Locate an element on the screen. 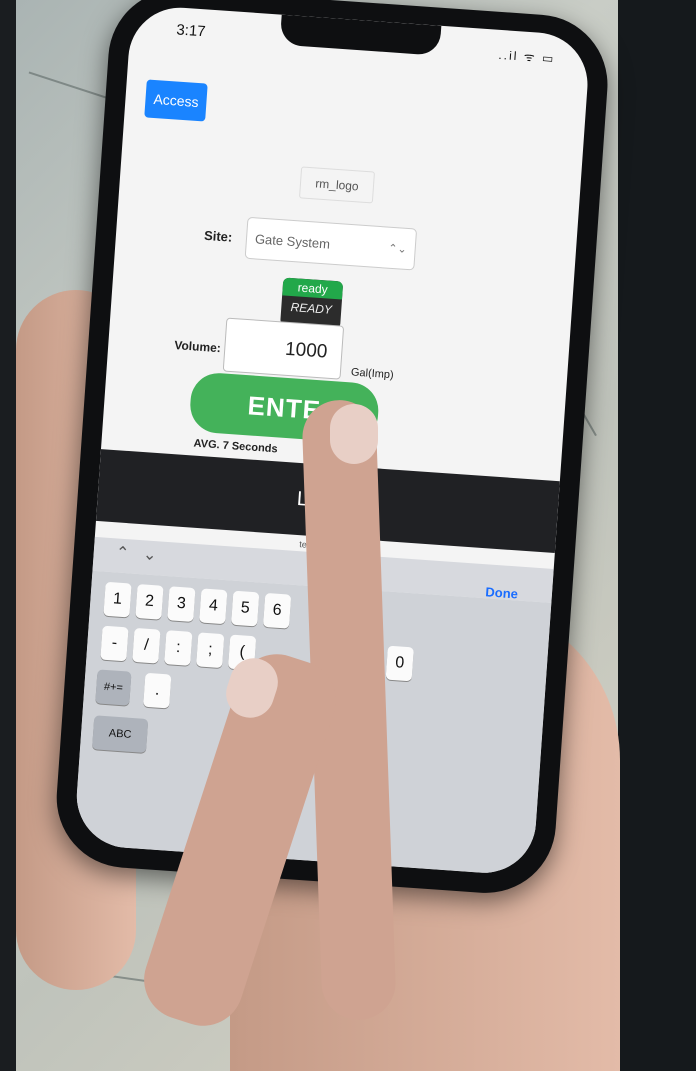  volume-input: 1000 is located at coordinates (283, 348).